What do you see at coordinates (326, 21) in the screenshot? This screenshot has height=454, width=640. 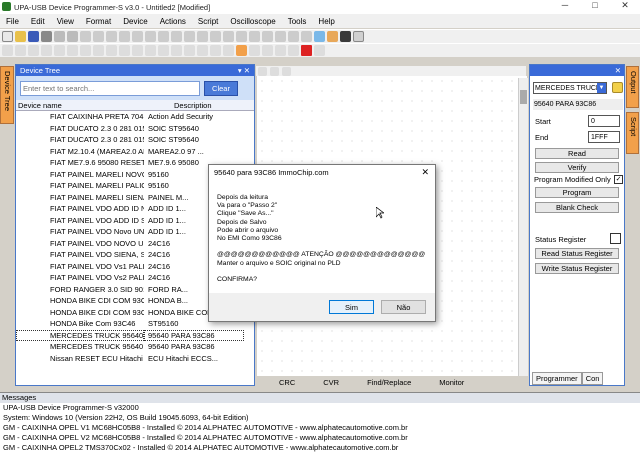 I see `menu-help: Help` at bounding box center [326, 21].